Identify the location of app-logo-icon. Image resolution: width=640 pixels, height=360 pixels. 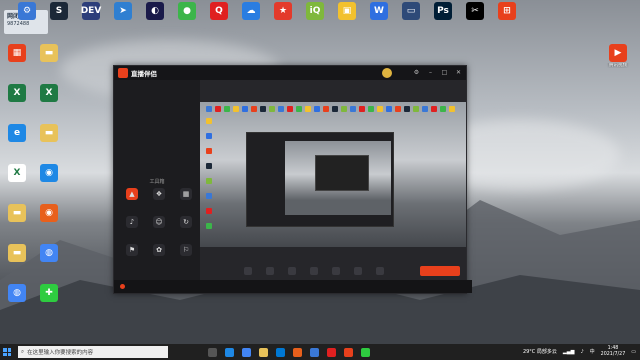
(123, 73).